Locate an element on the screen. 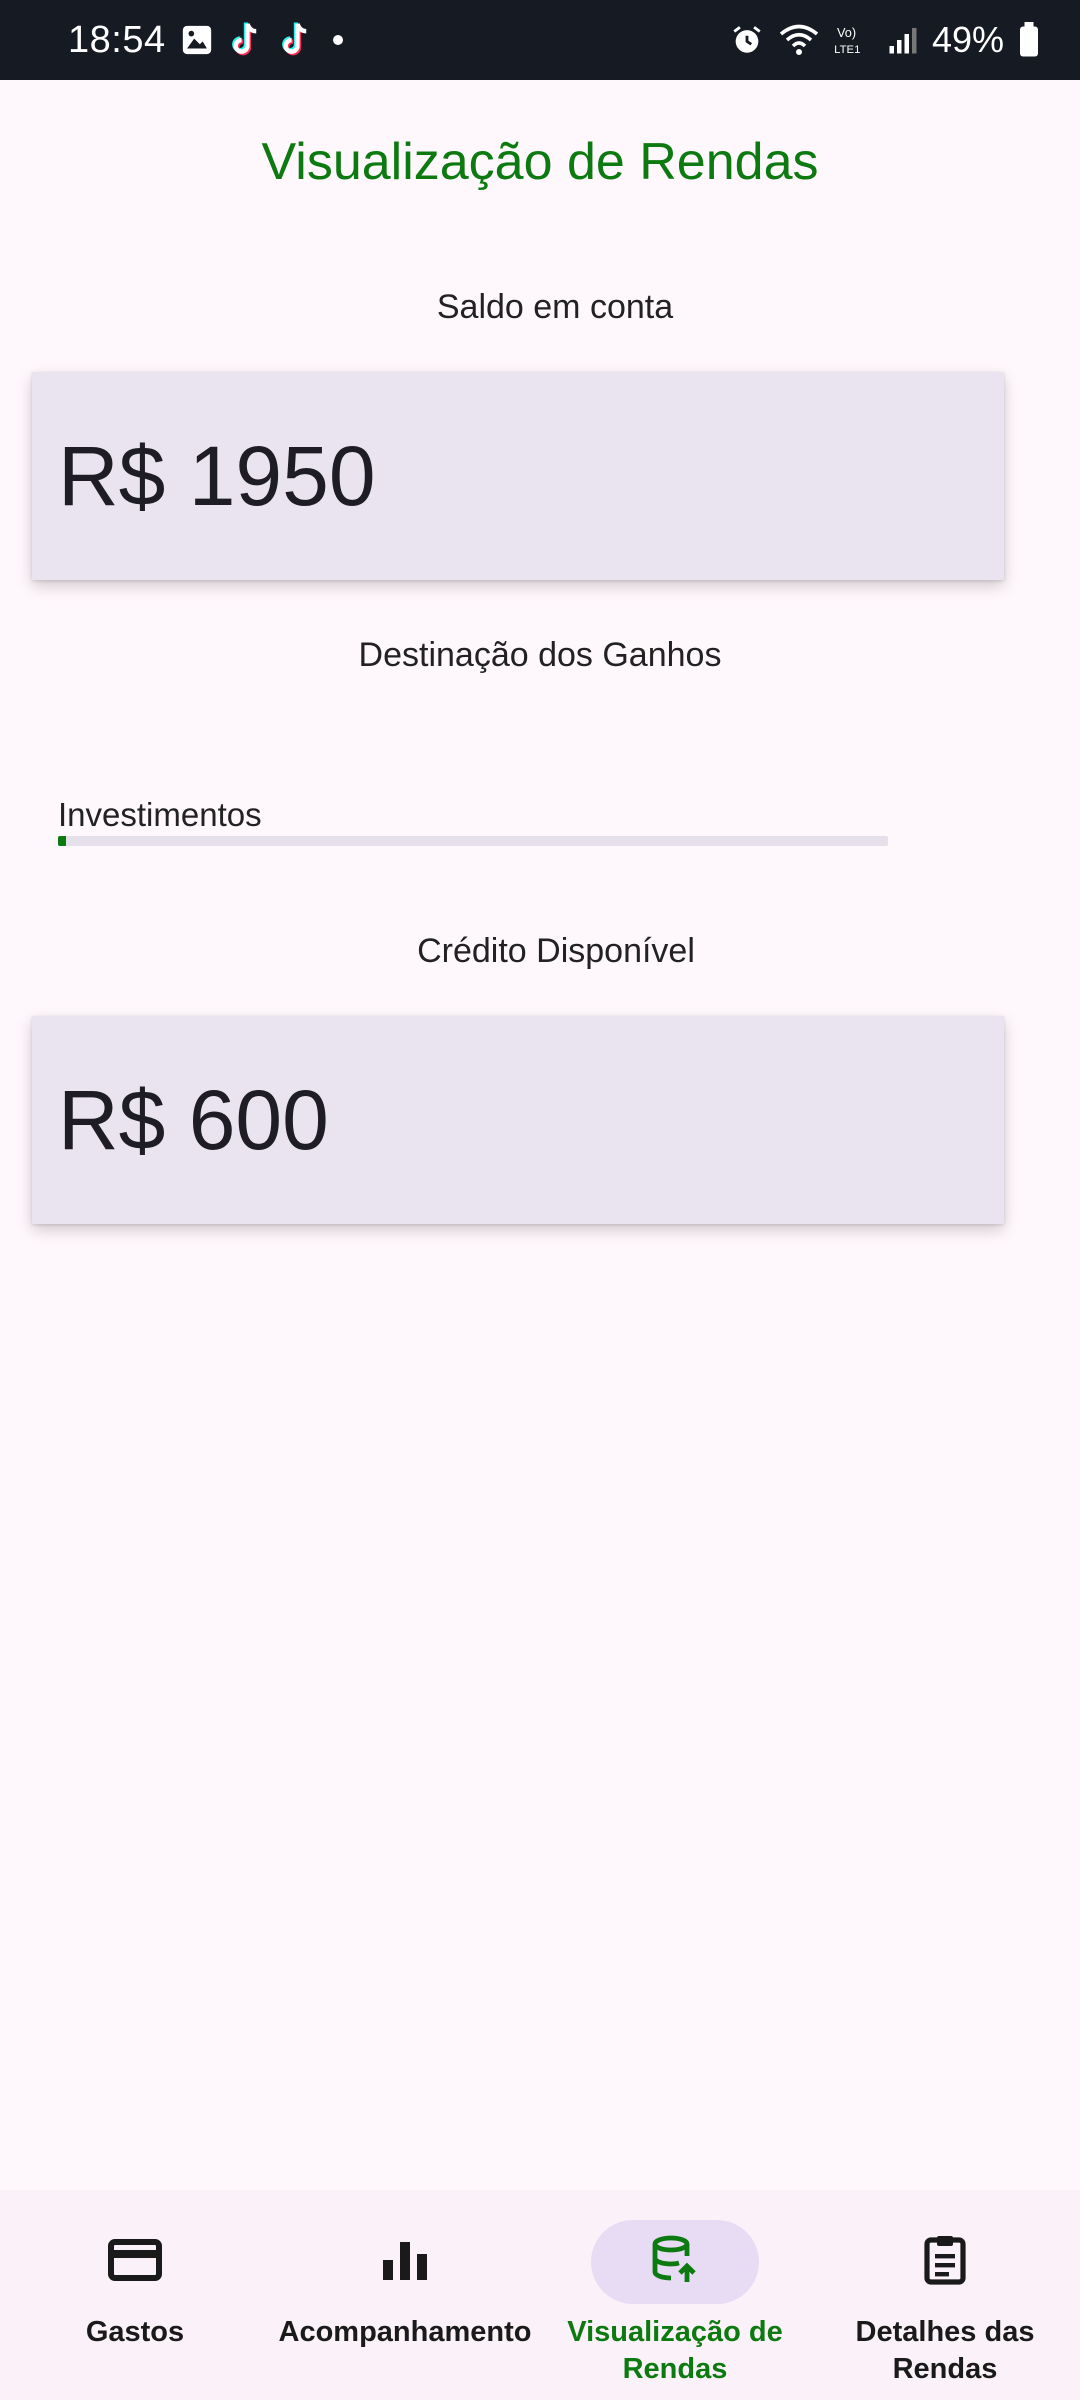 The height and width of the screenshot is (2400, 1080). battery-icon is located at coordinates (1029, 40).